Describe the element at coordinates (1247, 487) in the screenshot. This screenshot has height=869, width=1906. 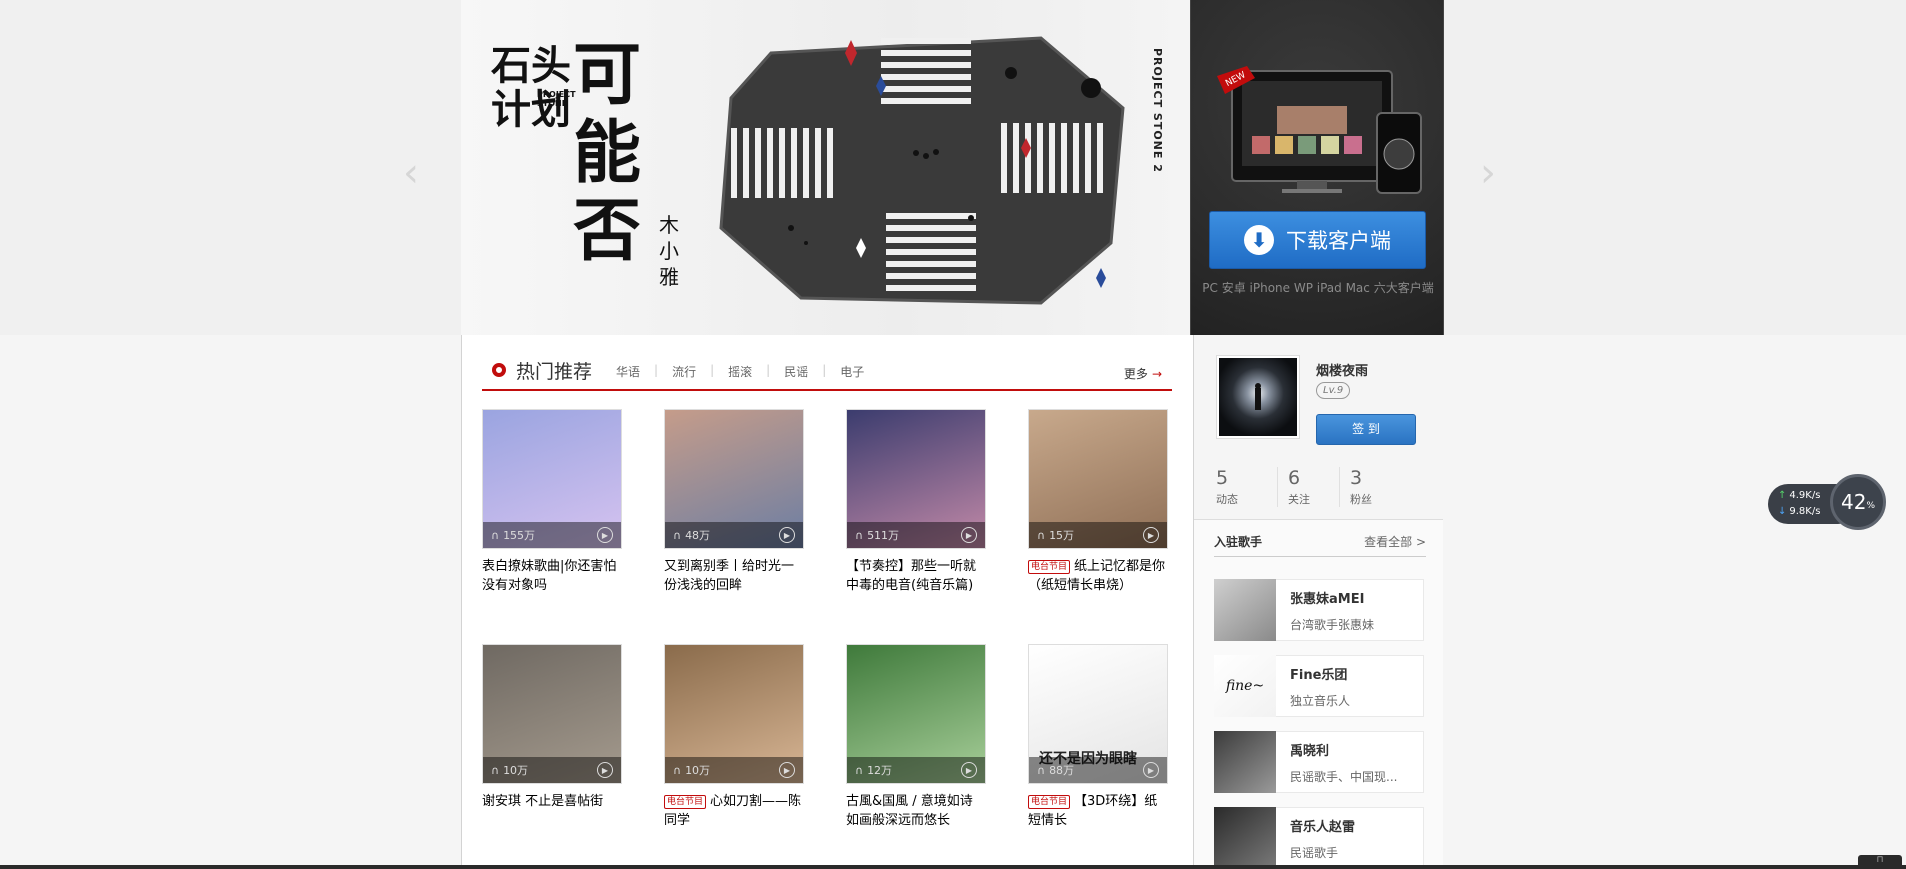
I see `stat-events: 5 动态` at that location.